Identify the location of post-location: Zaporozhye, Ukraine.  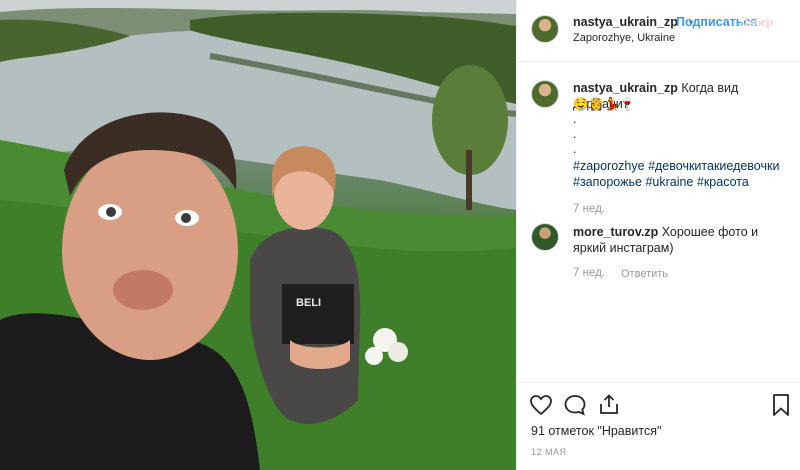
(624, 38).